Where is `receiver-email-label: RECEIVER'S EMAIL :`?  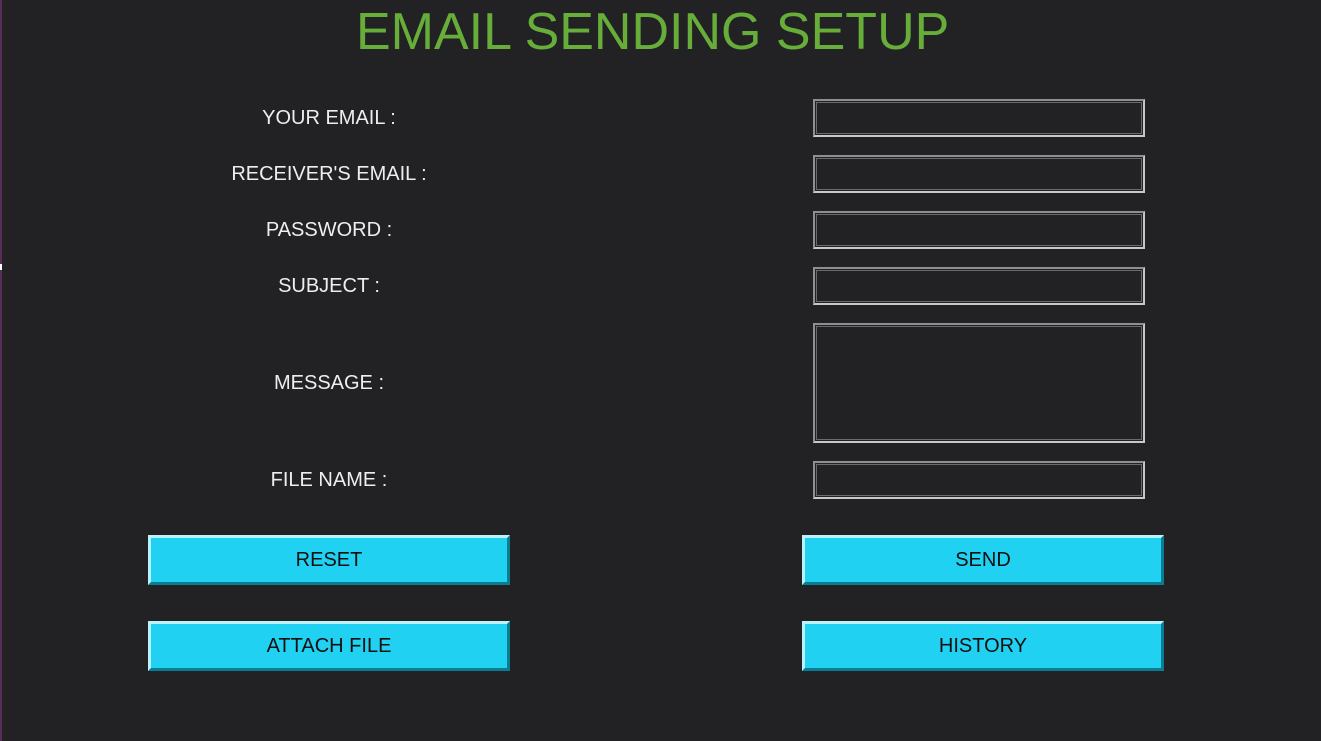 receiver-email-label: RECEIVER'S EMAIL : is located at coordinates (329, 174).